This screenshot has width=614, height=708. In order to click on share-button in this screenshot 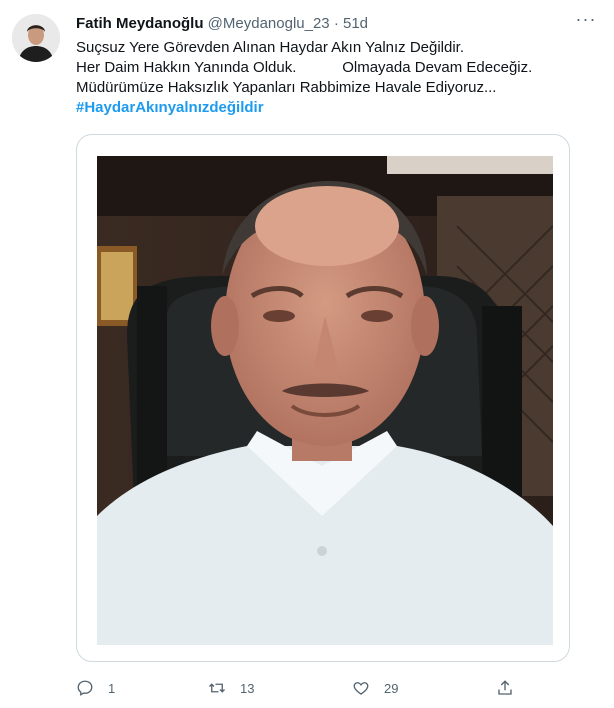, I will do `click(505, 688)`.